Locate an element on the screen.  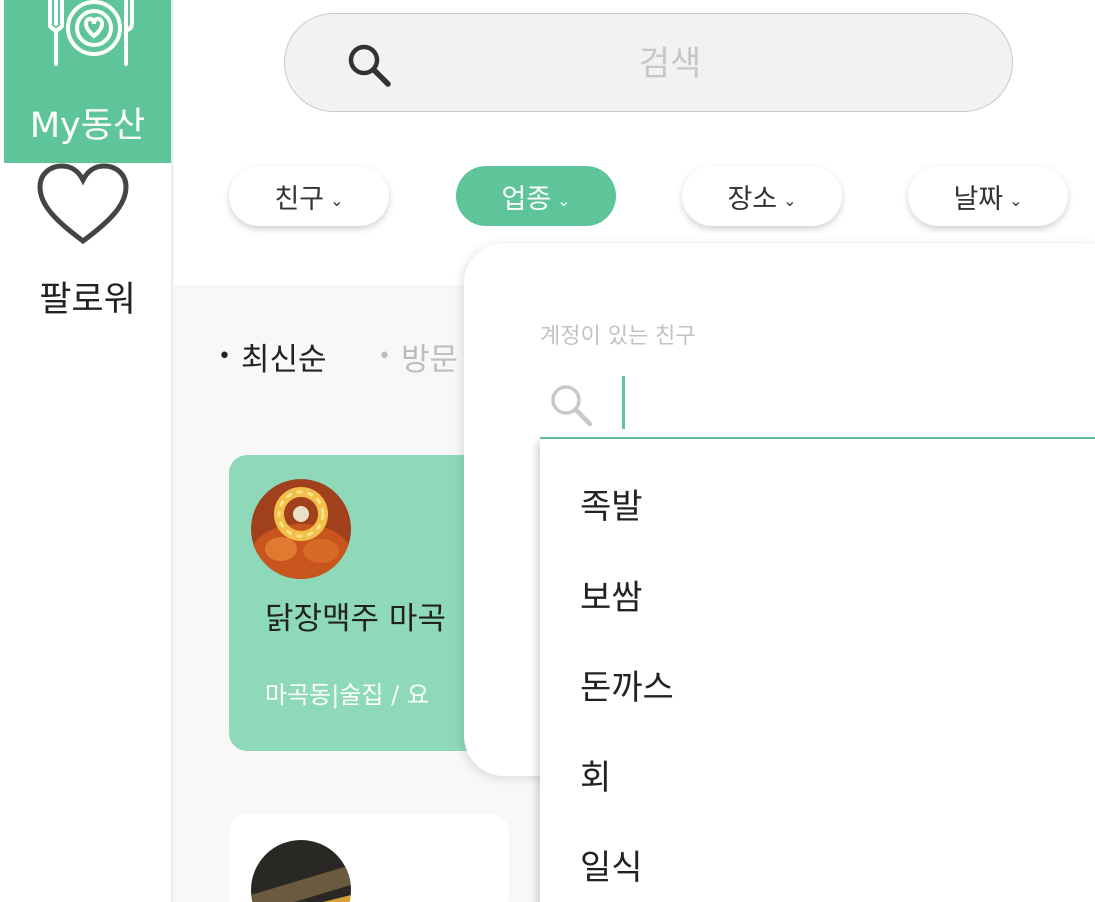
filter-chip-label: 장소 is located at coordinates (752, 199).